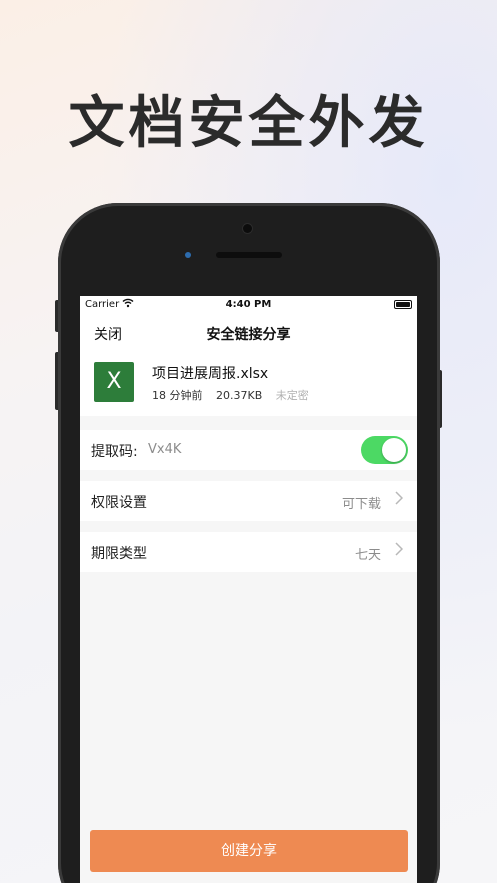 The image size is (497, 883). Describe the element at coordinates (210, 374) in the screenshot. I see `file-name: 项目进展周报.xlsx` at that location.